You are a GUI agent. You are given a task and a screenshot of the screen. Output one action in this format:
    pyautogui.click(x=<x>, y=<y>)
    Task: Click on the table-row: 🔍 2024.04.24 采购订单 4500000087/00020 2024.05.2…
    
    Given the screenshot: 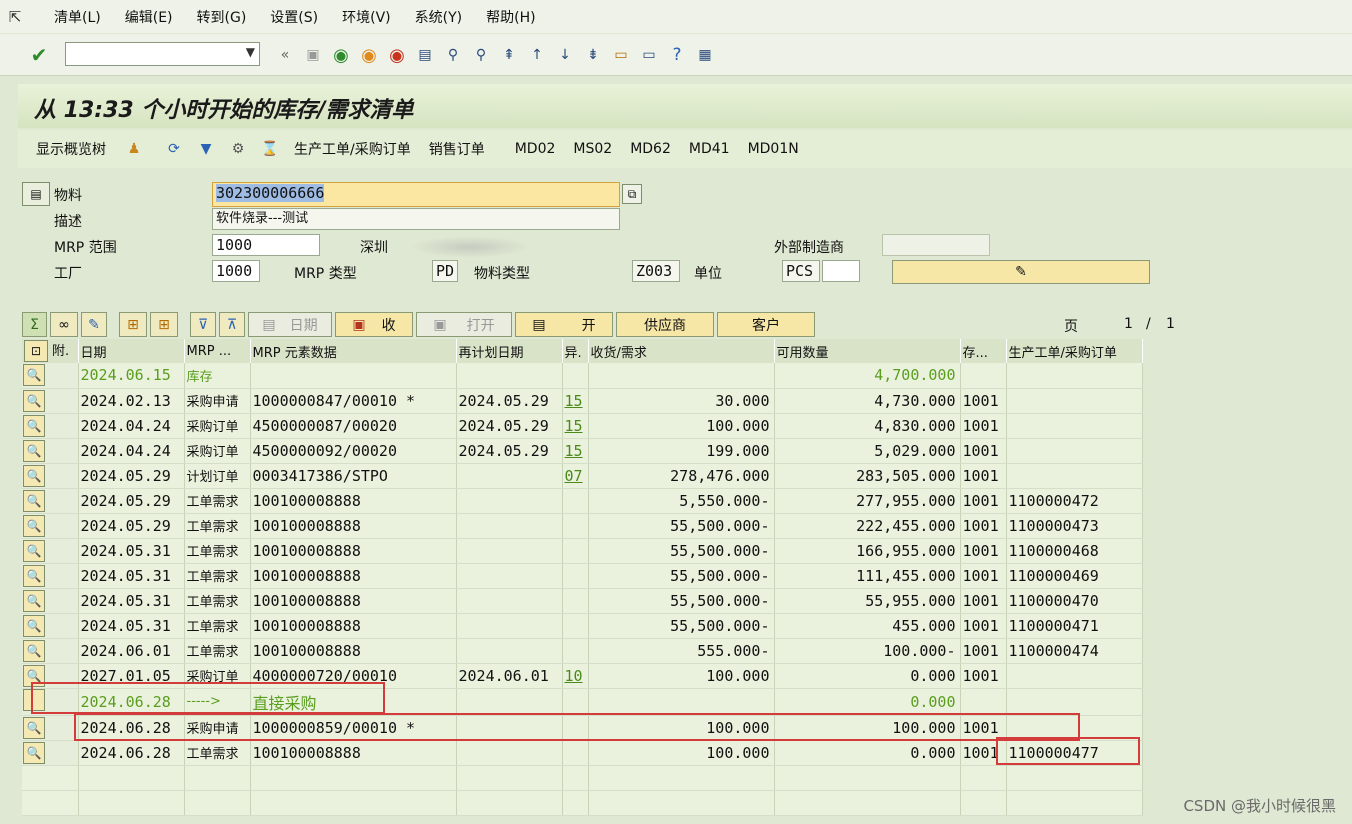 What is the action you would take?
    pyautogui.click(x=582, y=426)
    